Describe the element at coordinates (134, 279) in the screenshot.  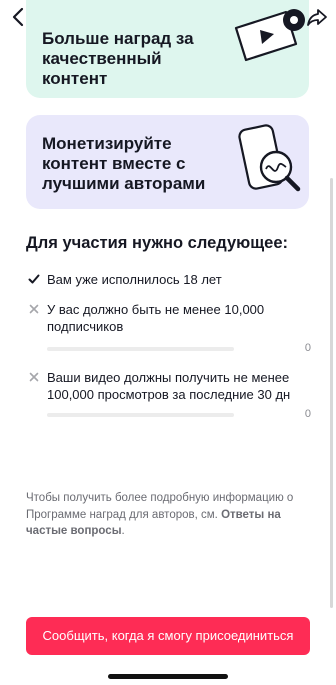
I see `requirement-age-text: Вам уже исполнилось 18 лет` at that location.